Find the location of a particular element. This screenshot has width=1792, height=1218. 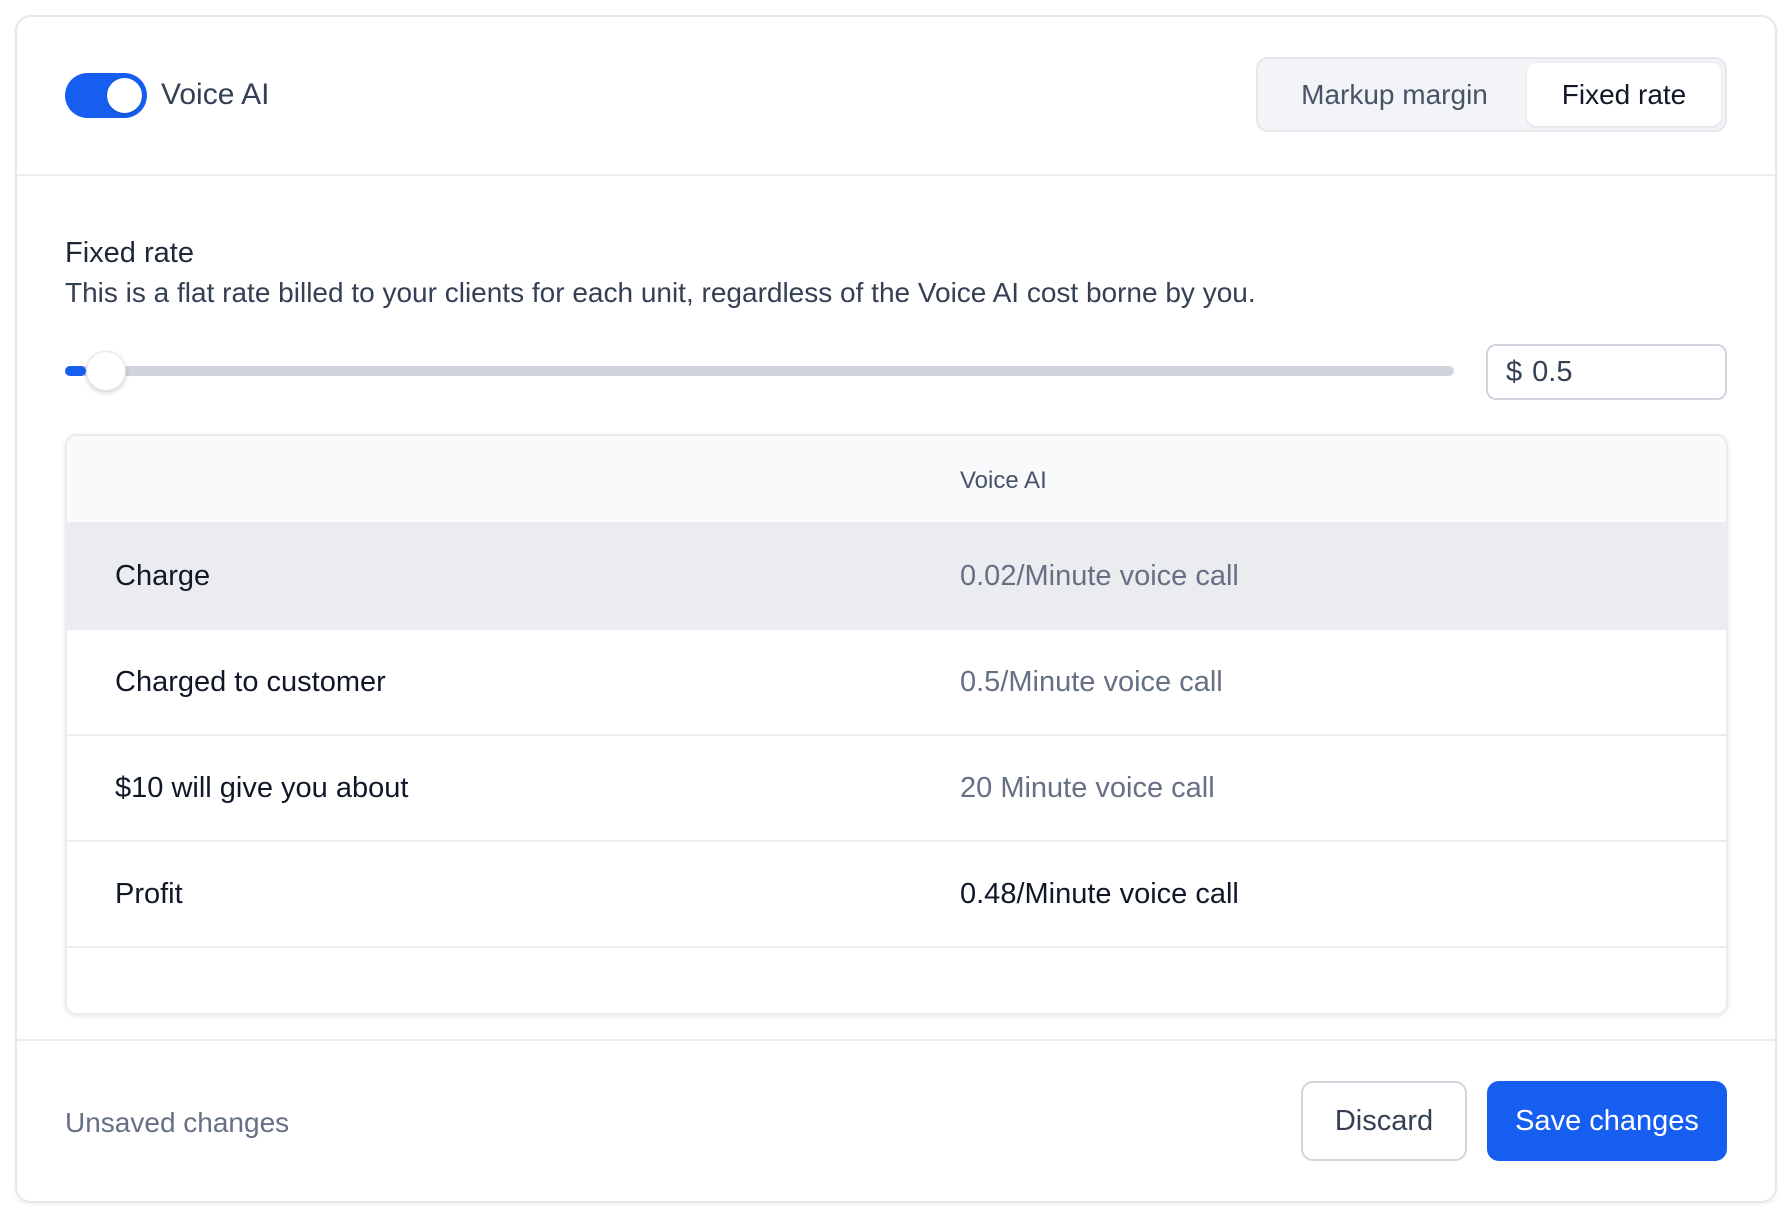

slider-thumb is located at coordinates (105, 371).